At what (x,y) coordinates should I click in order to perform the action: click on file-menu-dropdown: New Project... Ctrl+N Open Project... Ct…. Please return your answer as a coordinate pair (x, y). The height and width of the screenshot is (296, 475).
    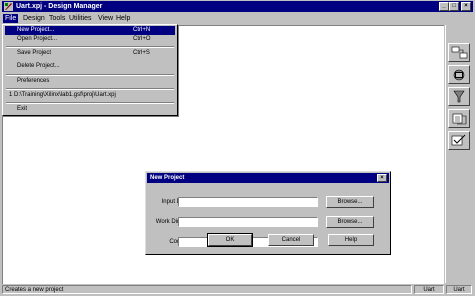
    Looking at the image, I should click on (90, 70).